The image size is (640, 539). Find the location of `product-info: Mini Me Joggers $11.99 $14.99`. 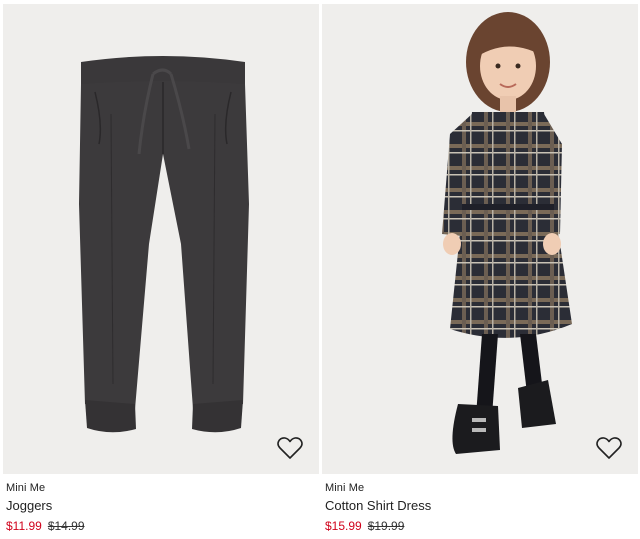

product-info: Mini Me Joggers $11.99 $14.99 is located at coordinates (161, 507).